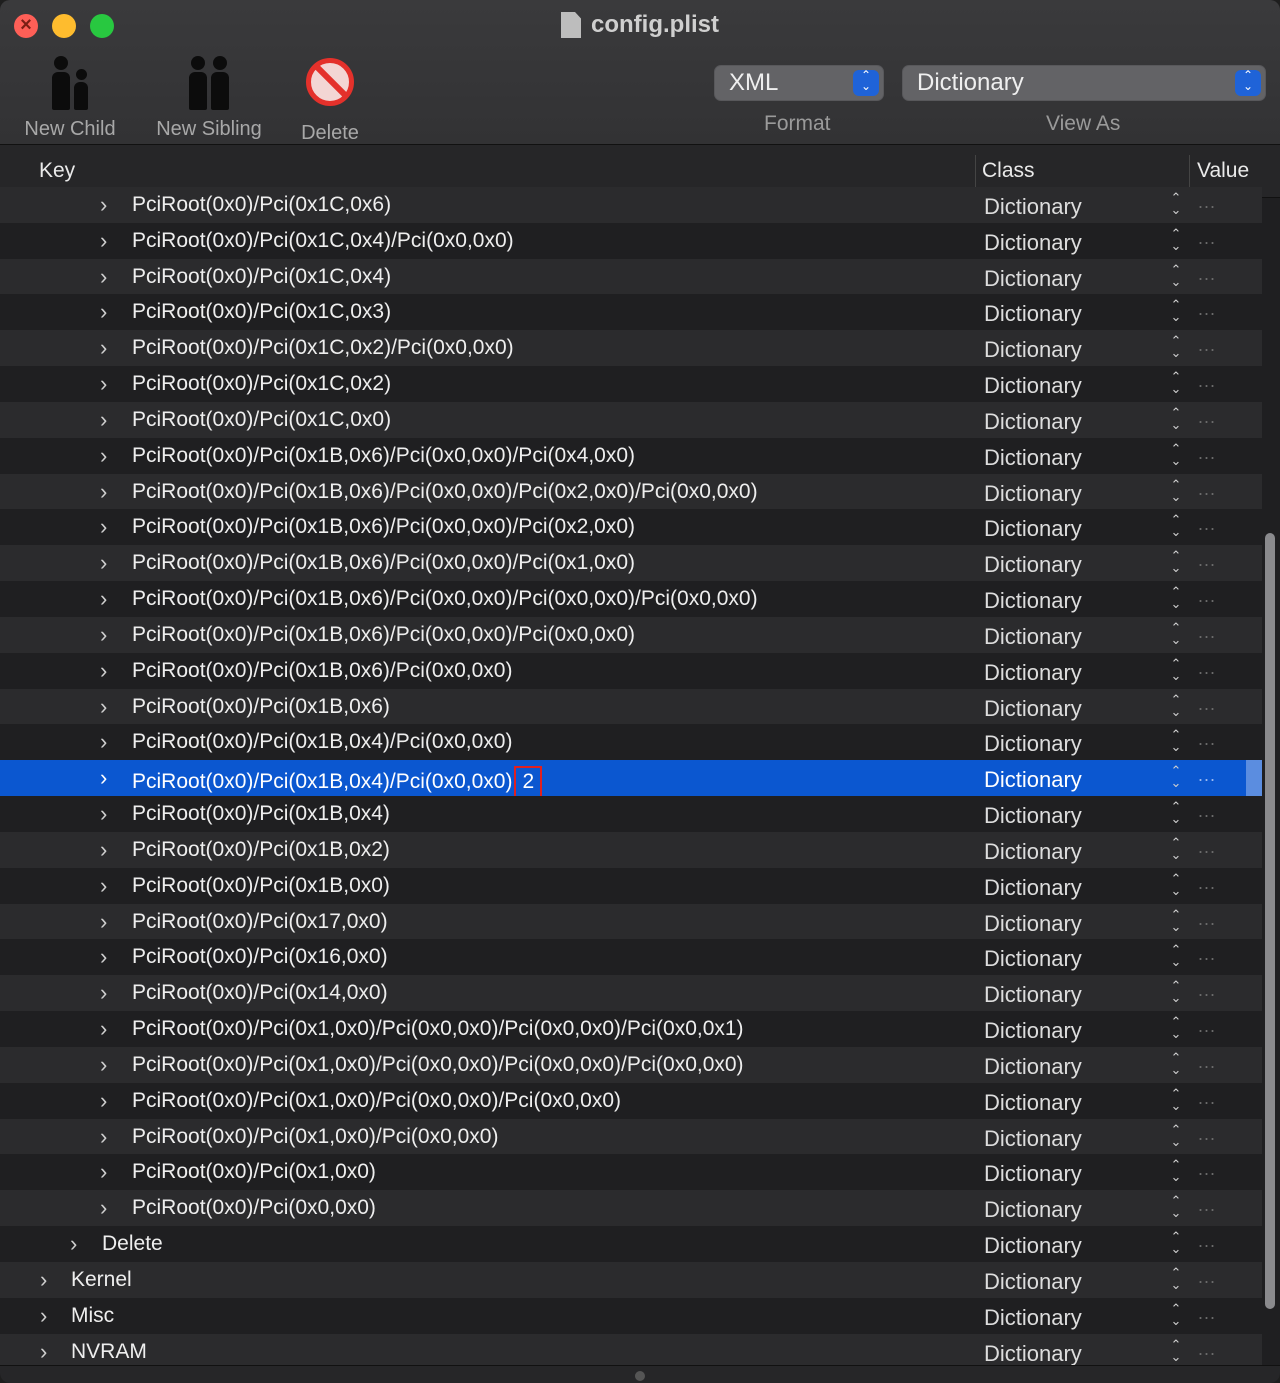 Image resolution: width=1280 pixels, height=1383 pixels. What do you see at coordinates (209, 96) in the screenshot?
I see `new-sibling-button: New Sibling` at bounding box center [209, 96].